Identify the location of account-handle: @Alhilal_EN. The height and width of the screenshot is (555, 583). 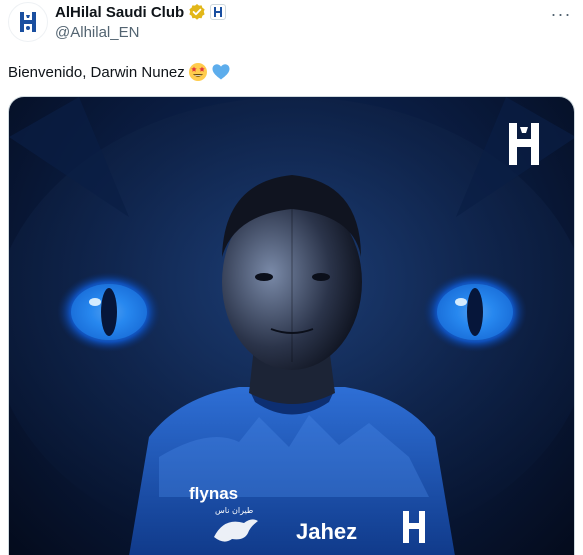
(97, 32).